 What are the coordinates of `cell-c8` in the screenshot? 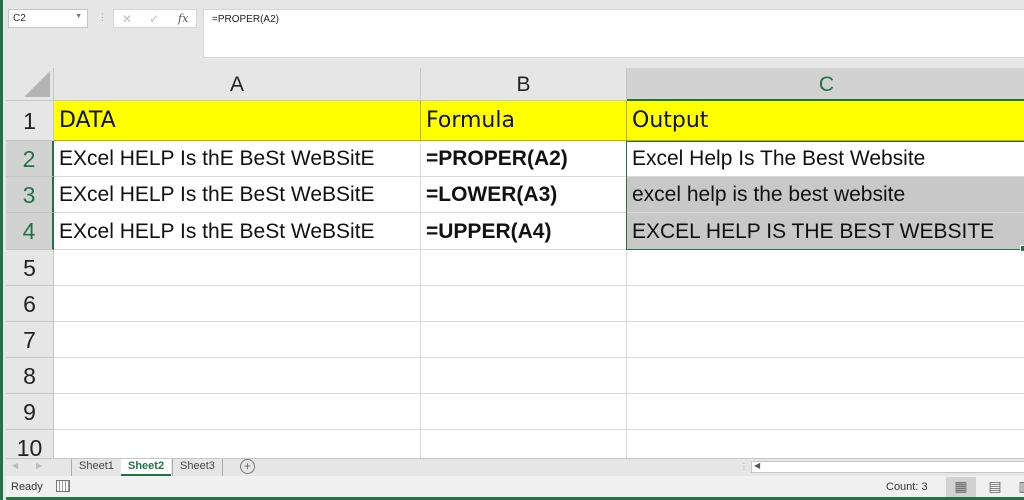 It's located at (825, 376).